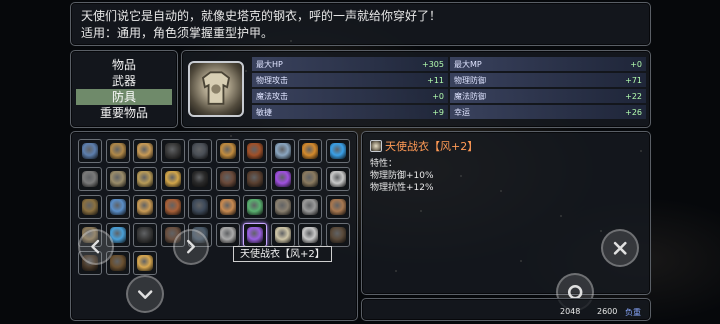 The height and width of the screenshot is (324, 720). I want to click on stat-row: 物理攻击 +11, so click(350, 80).